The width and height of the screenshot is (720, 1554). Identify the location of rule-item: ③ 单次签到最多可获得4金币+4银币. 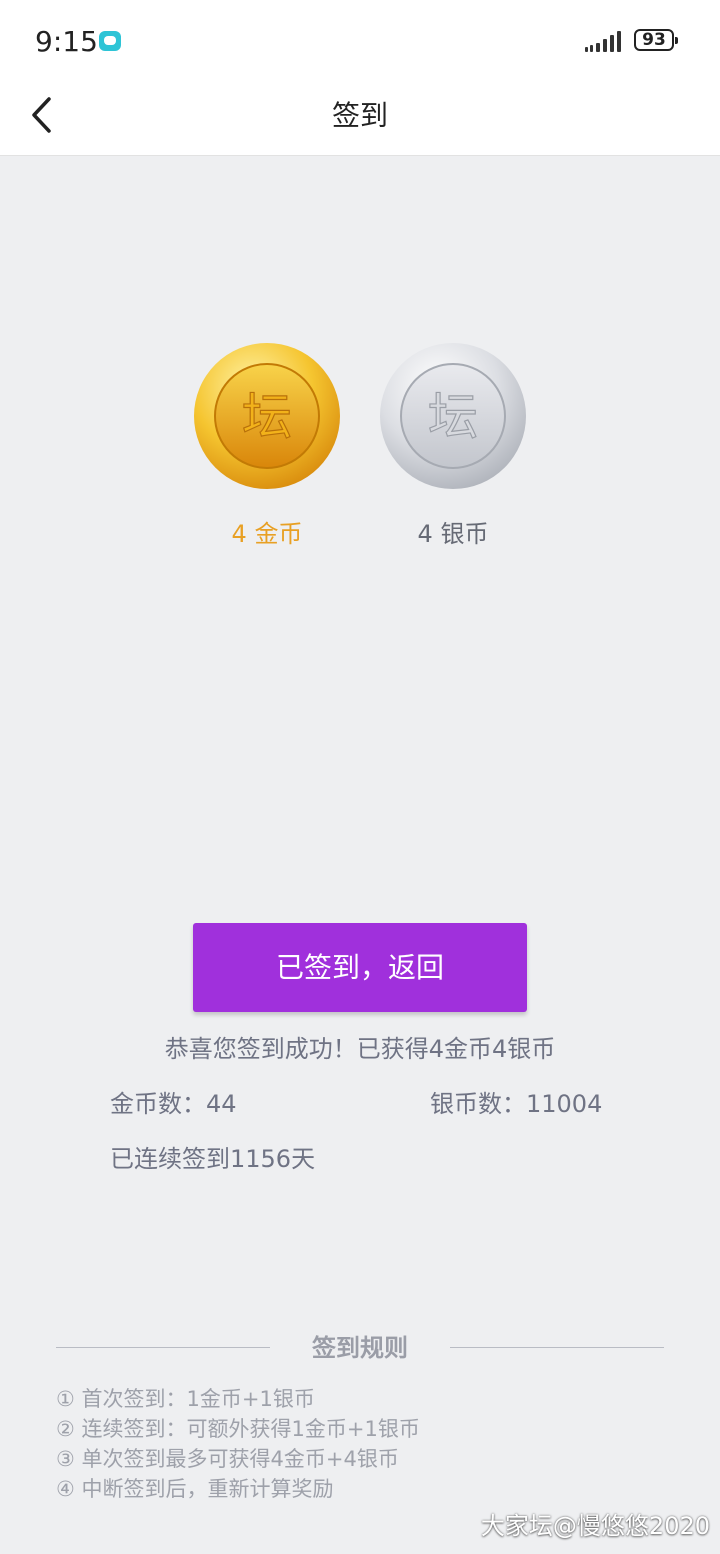
(227, 1459).